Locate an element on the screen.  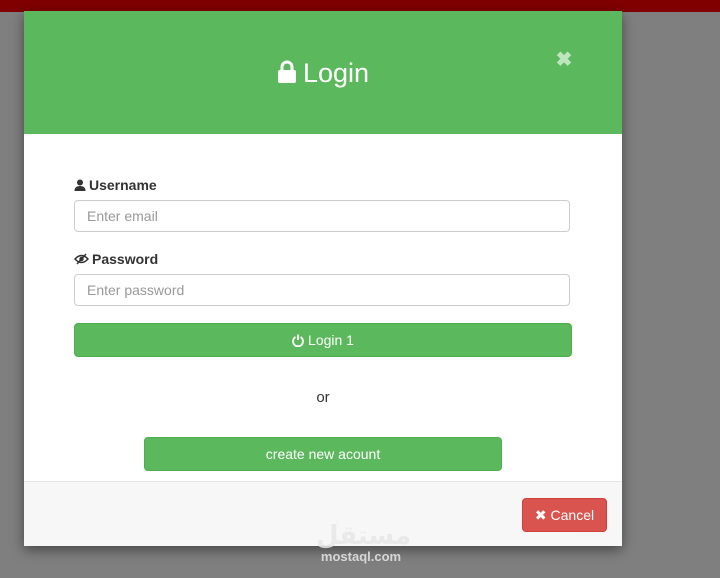
close-icon: ✖ is located at coordinates (564, 60).